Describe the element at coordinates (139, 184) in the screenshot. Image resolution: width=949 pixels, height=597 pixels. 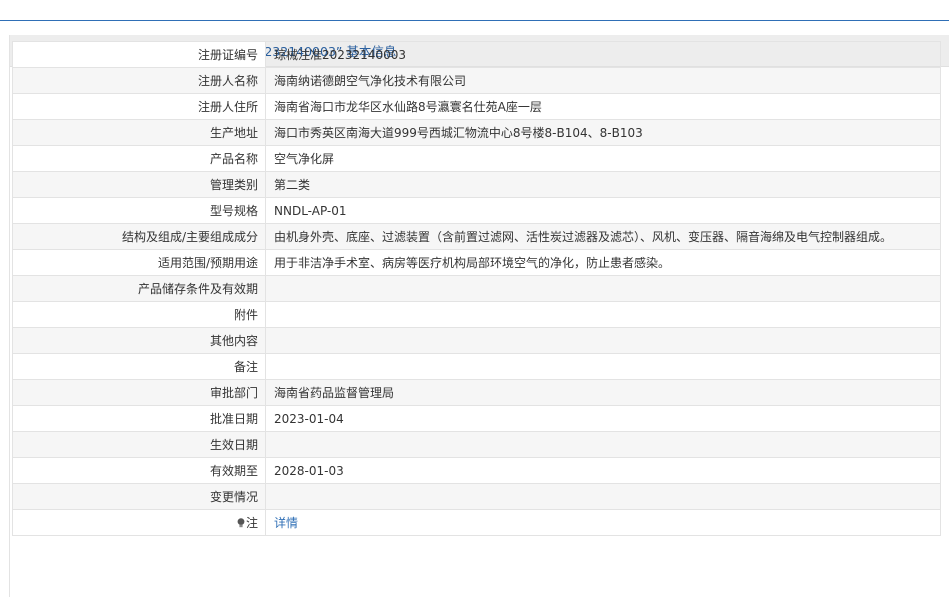
I see `row-label: 管理类别` at that location.